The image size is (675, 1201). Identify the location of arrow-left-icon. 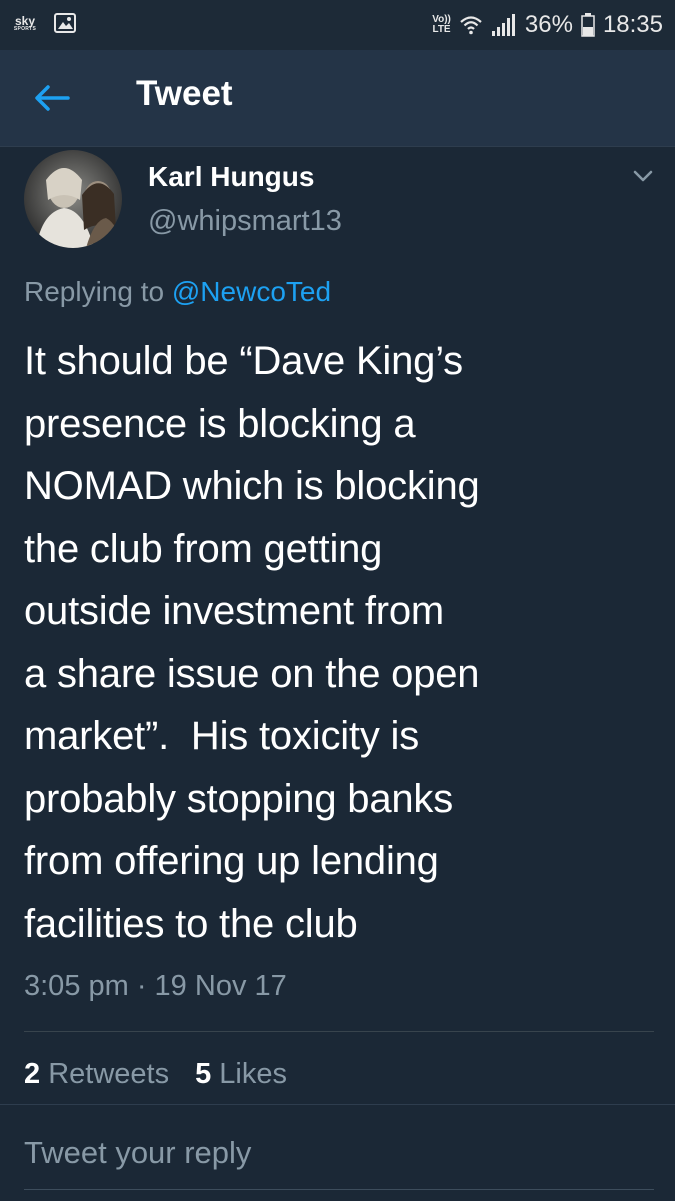
(52, 98).